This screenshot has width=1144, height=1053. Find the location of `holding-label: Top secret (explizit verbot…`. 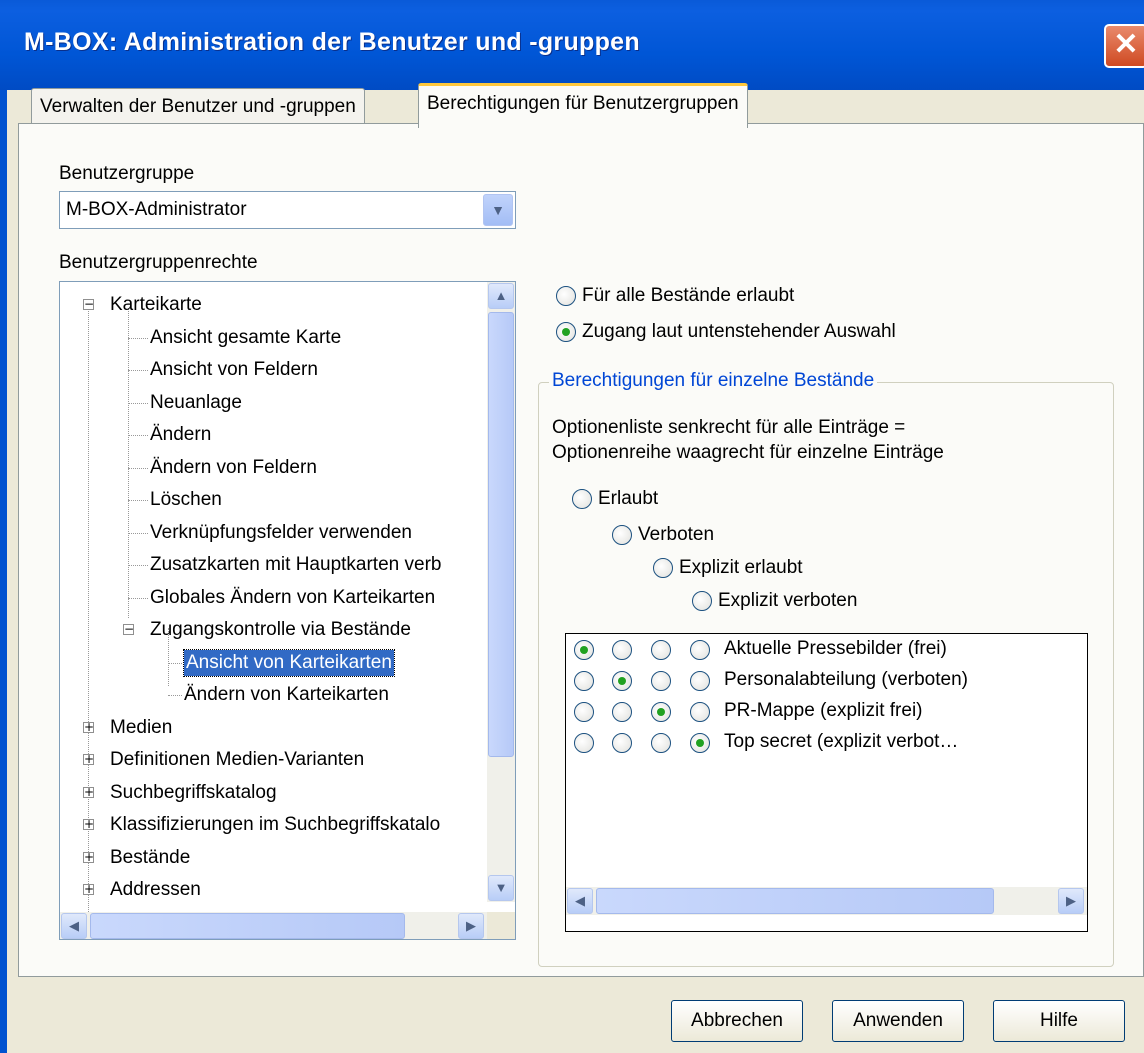

holding-label: Top secret (explizit verbot… is located at coordinates (841, 741).